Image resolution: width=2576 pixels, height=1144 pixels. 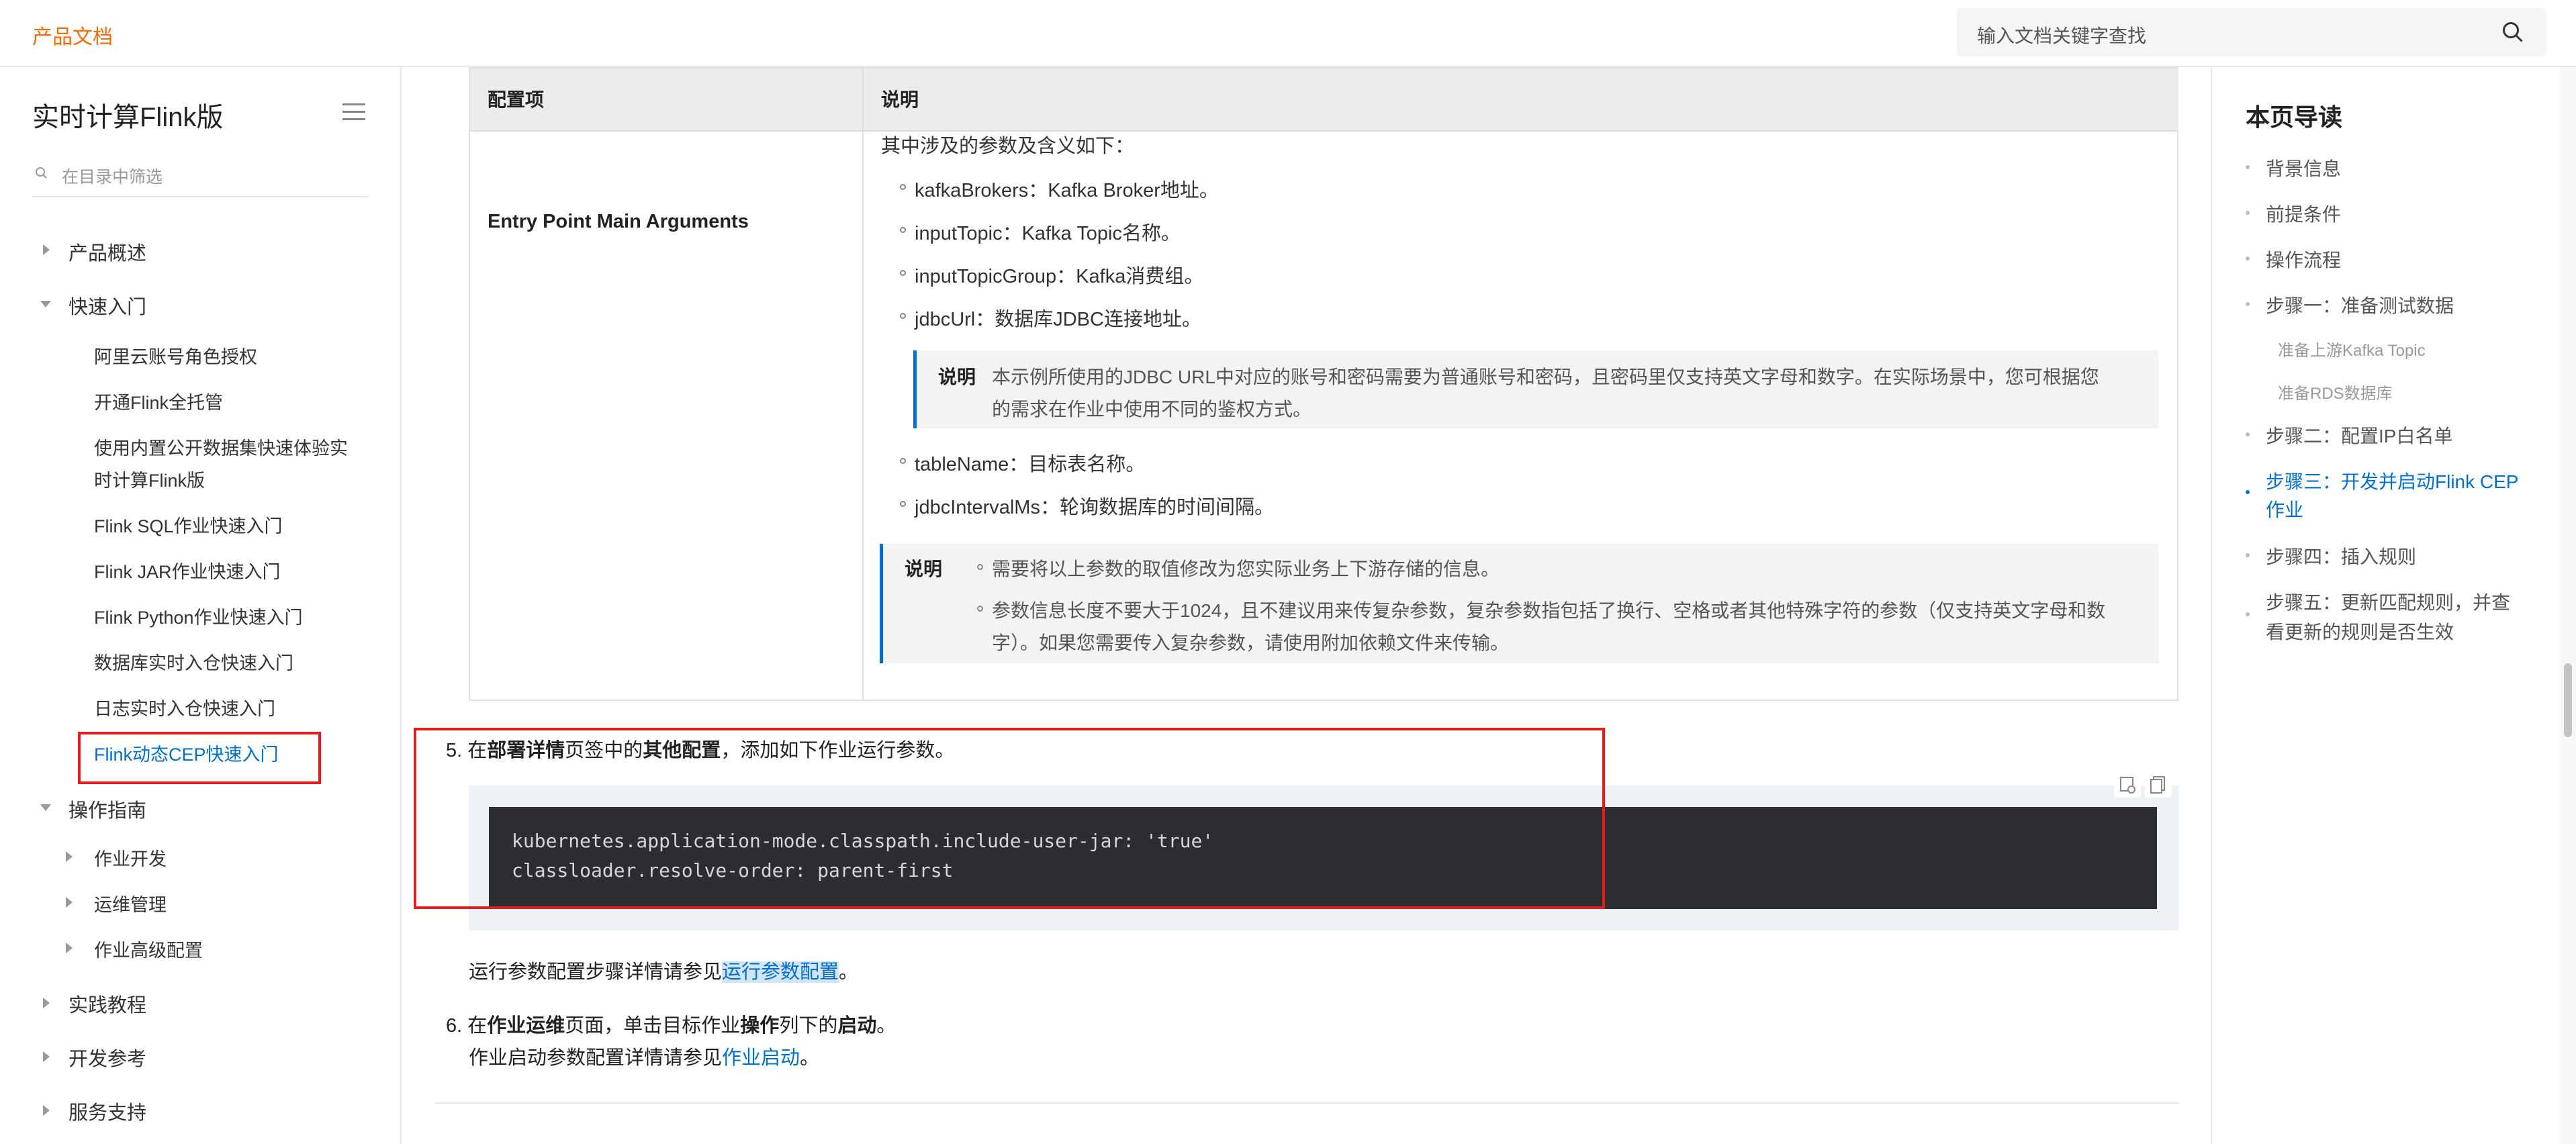 What do you see at coordinates (158, 401) in the screenshot?
I see `sidebar-item-activate-flink: 开通Flink全托管` at bounding box center [158, 401].